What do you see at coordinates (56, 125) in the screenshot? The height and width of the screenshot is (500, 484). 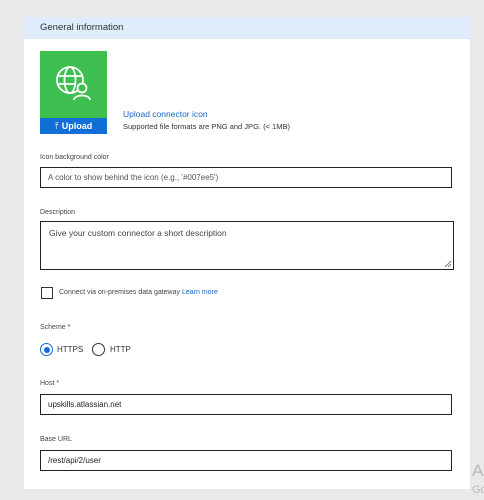 I see `upload-arrow-icon: ⤒` at bounding box center [56, 125].